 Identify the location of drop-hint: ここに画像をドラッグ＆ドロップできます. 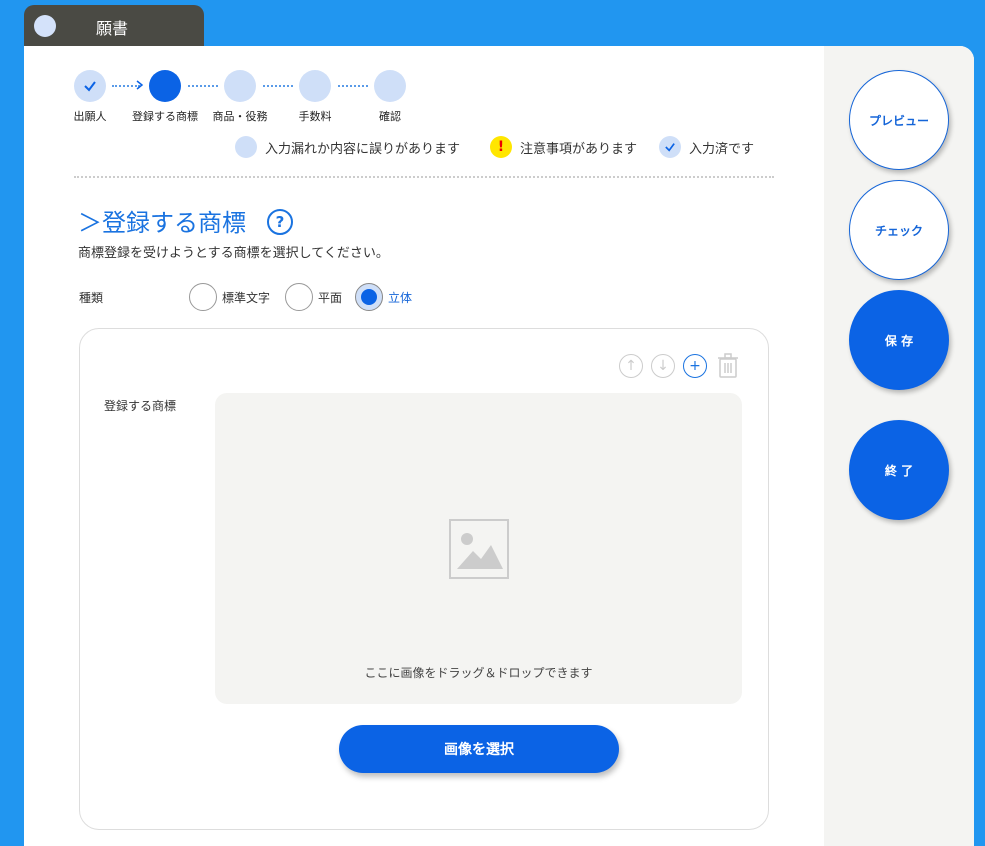
(478, 673).